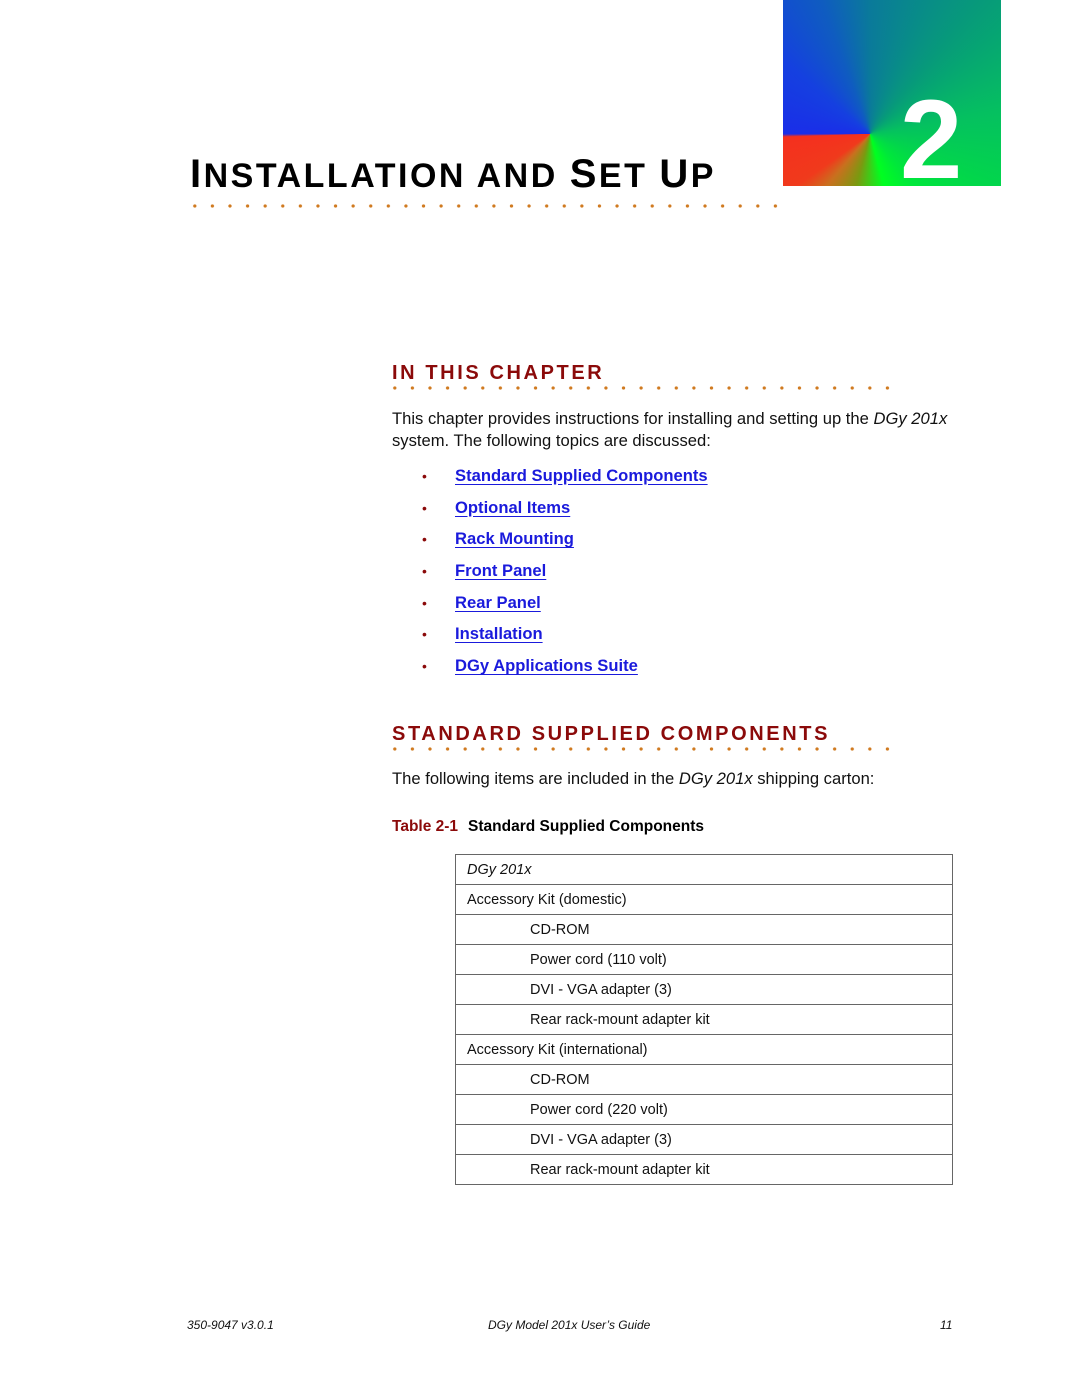 This screenshot has height=1397, width=1080. I want to click on chapter-number: 2, so click(931, 139).